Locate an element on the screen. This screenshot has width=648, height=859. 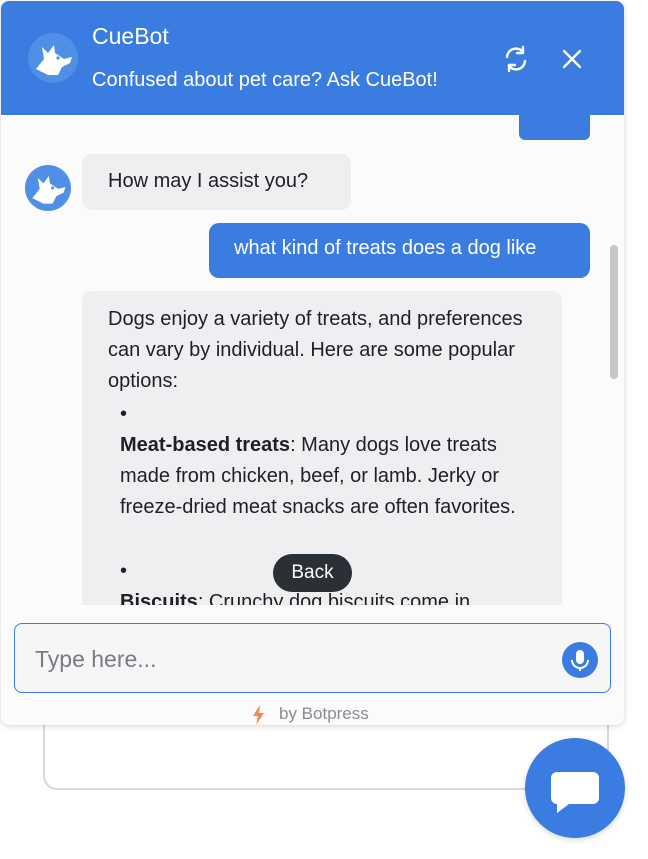
chat-bubble-icon is located at coordinates (575, 792).